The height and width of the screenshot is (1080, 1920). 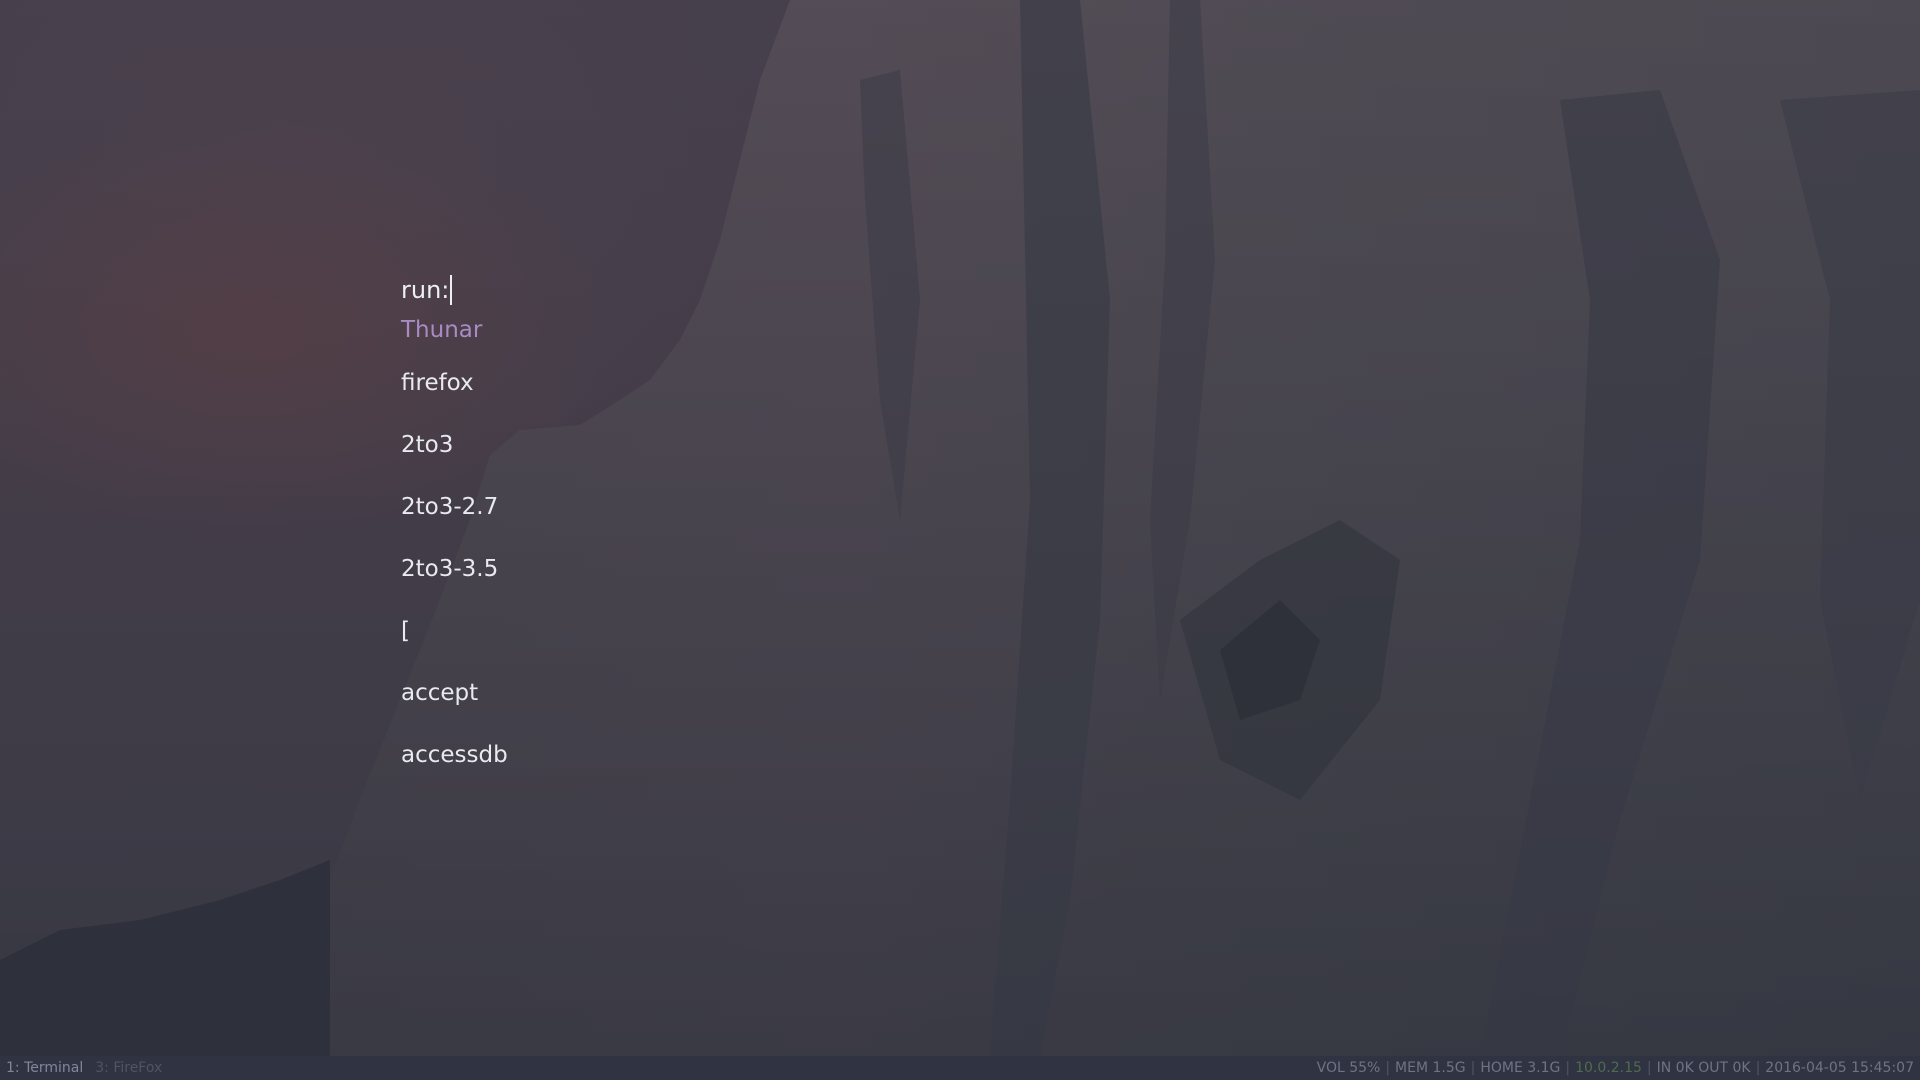 I want to click on run-input, so click(x=704, y=290).